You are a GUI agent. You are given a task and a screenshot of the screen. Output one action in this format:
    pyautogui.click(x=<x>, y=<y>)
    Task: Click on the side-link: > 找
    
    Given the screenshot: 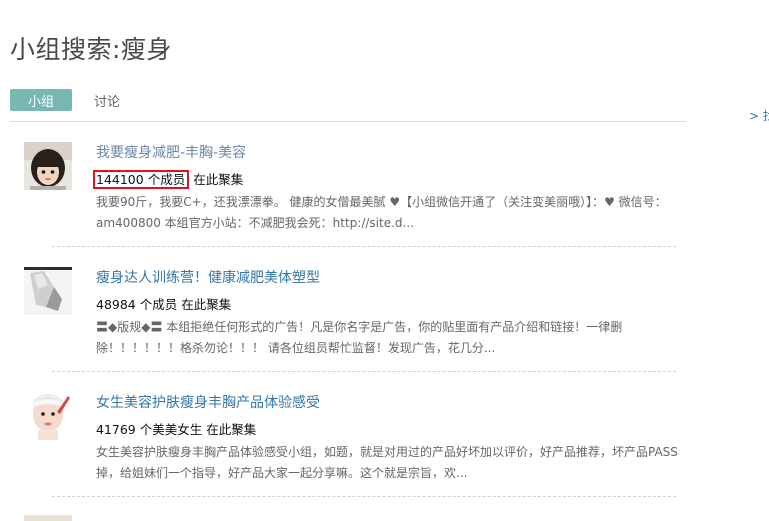 What is the action you would take?
    pyautogui.click(x=759, y=115)
    